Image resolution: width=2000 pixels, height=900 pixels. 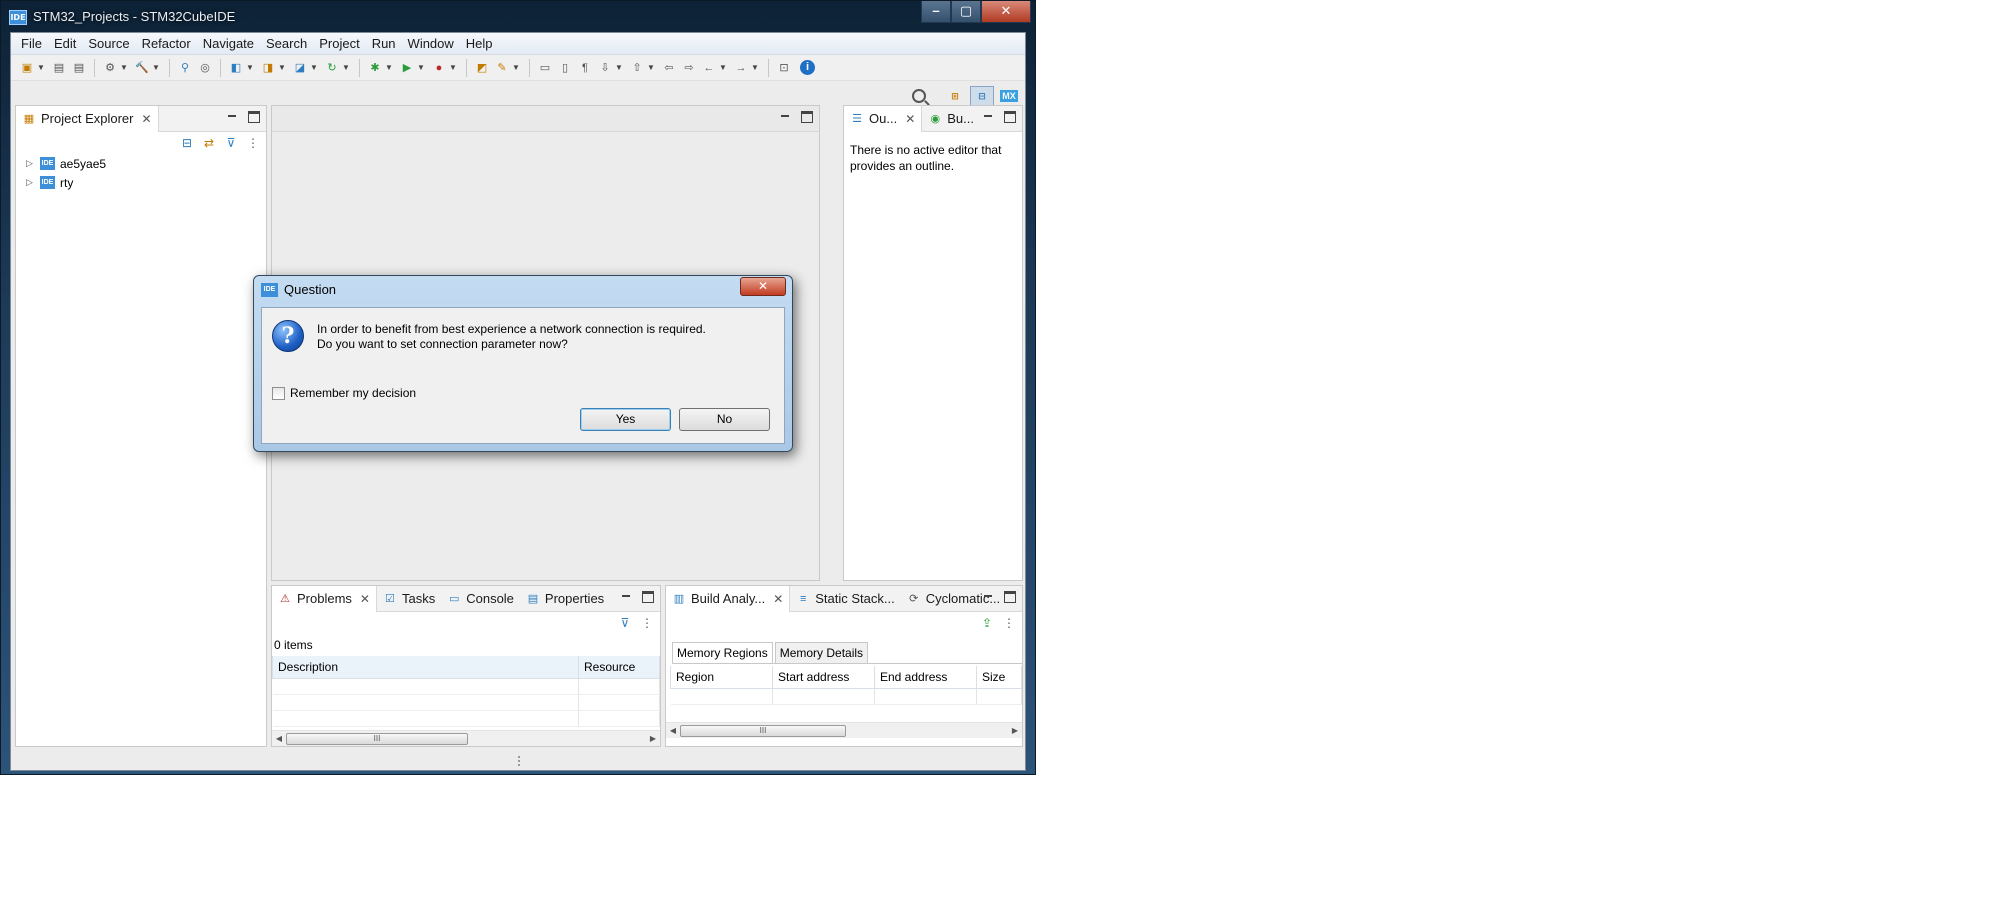 What do you see at coordinates (339, 43) in the screenshot?
I see `menu-project: Project` at bounding box center [339, 43].